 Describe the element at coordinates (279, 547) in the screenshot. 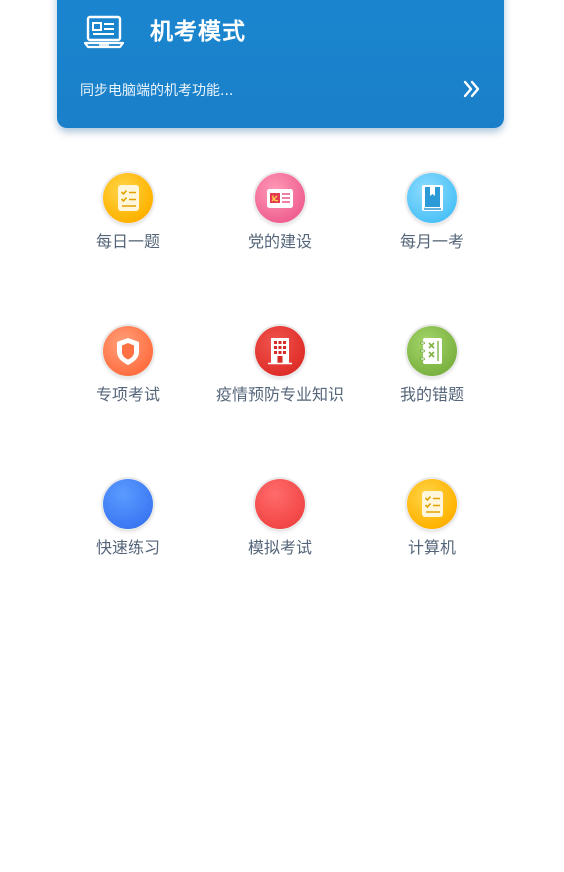

I see `grid-item-label: 模拟考试` at that location.